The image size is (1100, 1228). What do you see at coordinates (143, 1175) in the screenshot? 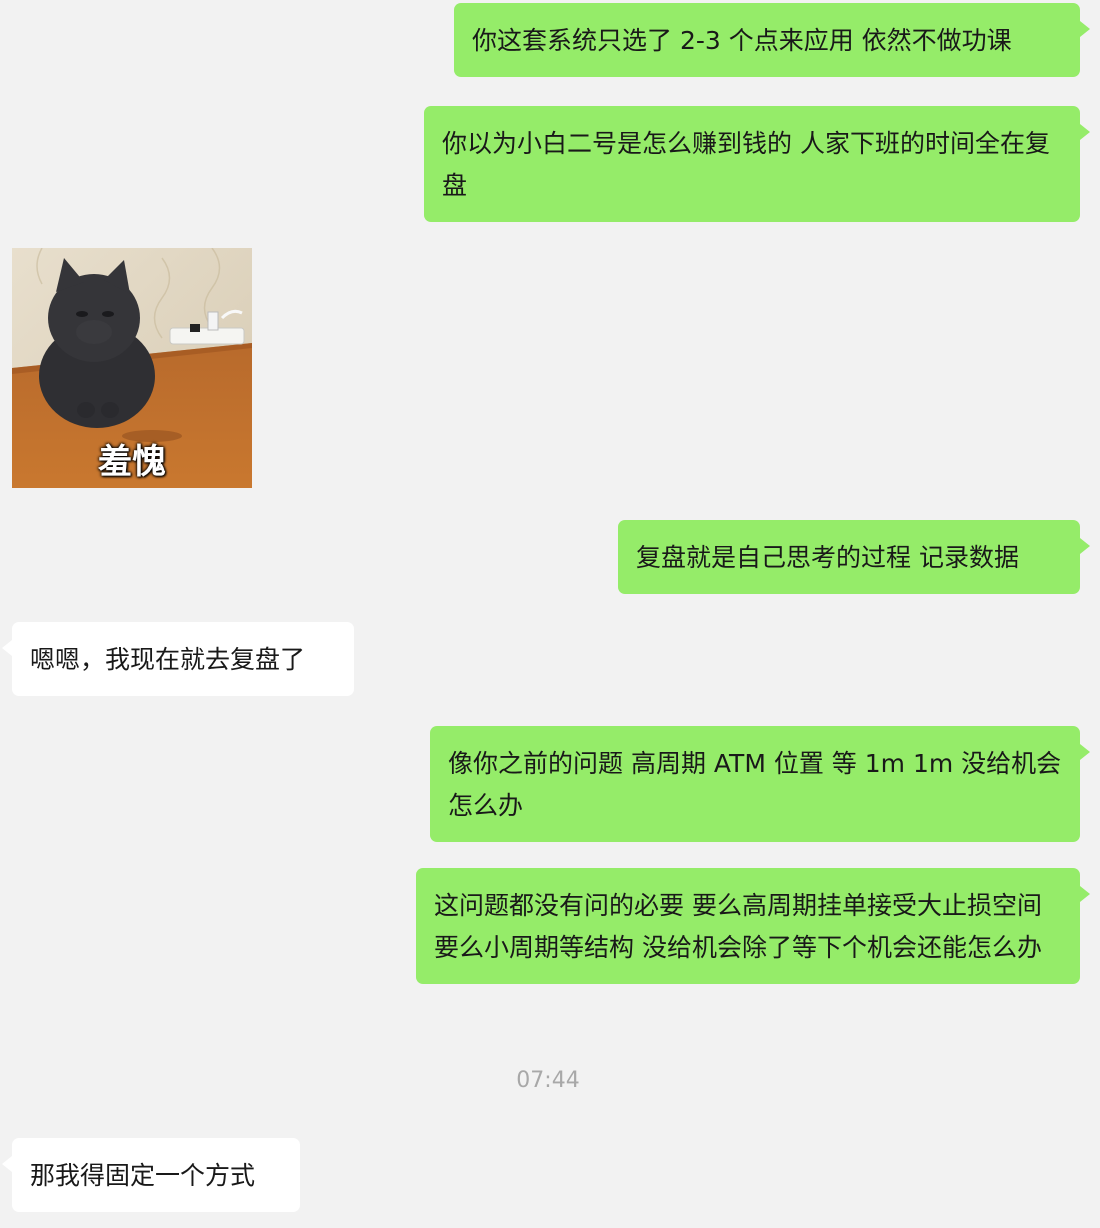
I see `message-text: 那我得固定一个方式` at bounding box center [143, 1175].